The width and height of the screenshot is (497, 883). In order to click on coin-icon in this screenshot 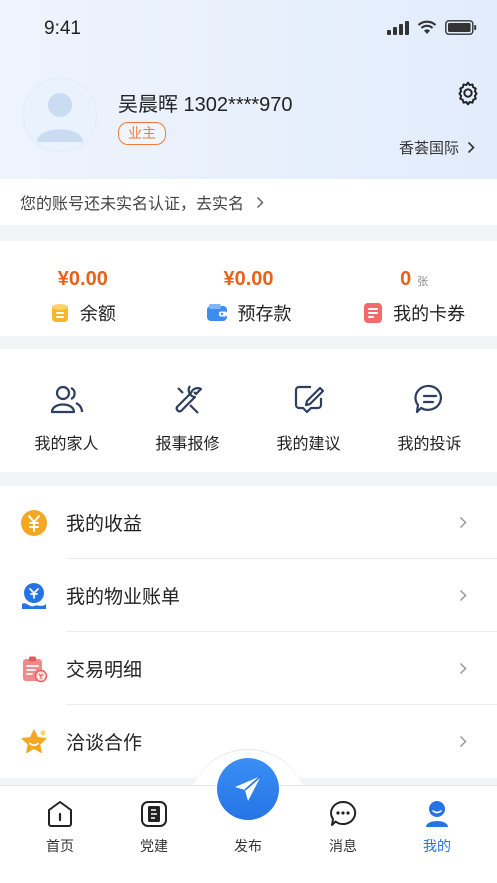, I will do `click(59, 313)`.